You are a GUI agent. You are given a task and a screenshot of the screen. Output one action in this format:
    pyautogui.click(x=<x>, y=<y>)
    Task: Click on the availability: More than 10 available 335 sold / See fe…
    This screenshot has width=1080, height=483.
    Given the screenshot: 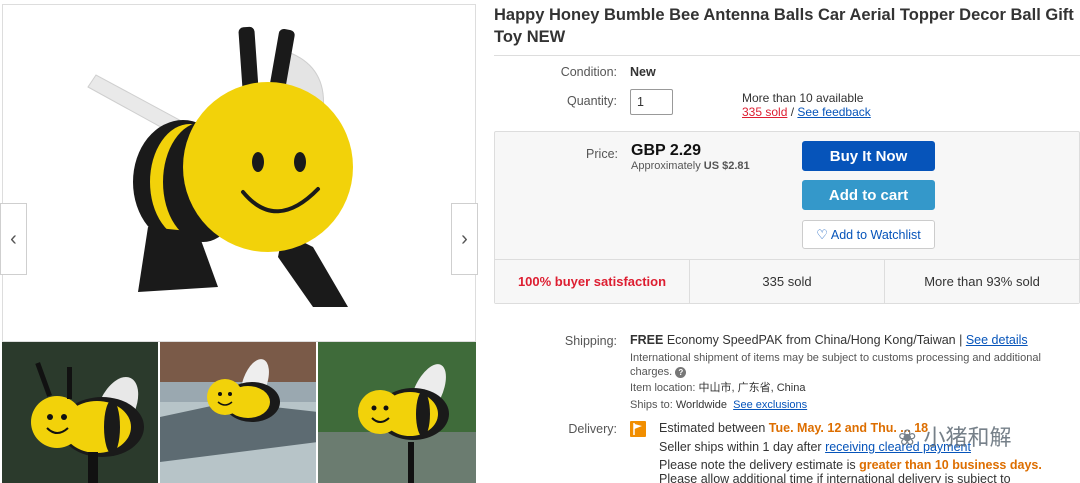 What is the action you would take?
    pyautogui.click(x=806, y=105)
    